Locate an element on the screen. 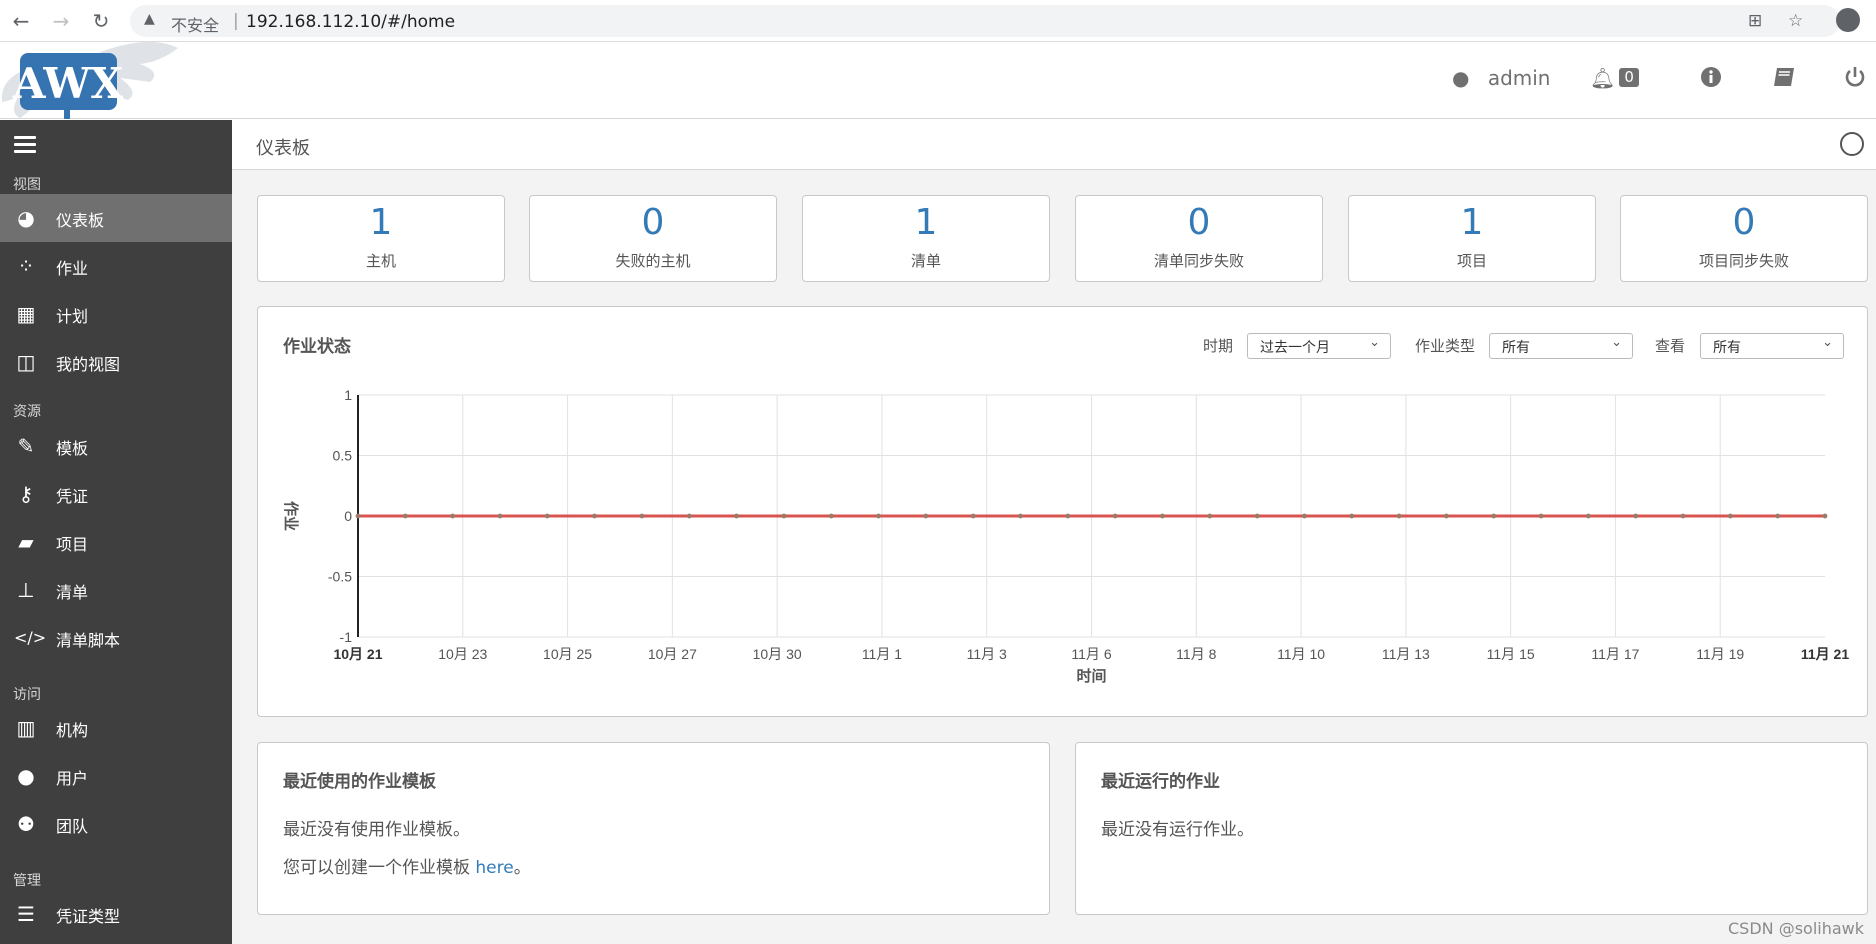 Image resolution: width=1876 pixels, height=944 pixels. count-card-project-sync-failures: 0 项目同步失败 is located at coordinates (1744, 238).